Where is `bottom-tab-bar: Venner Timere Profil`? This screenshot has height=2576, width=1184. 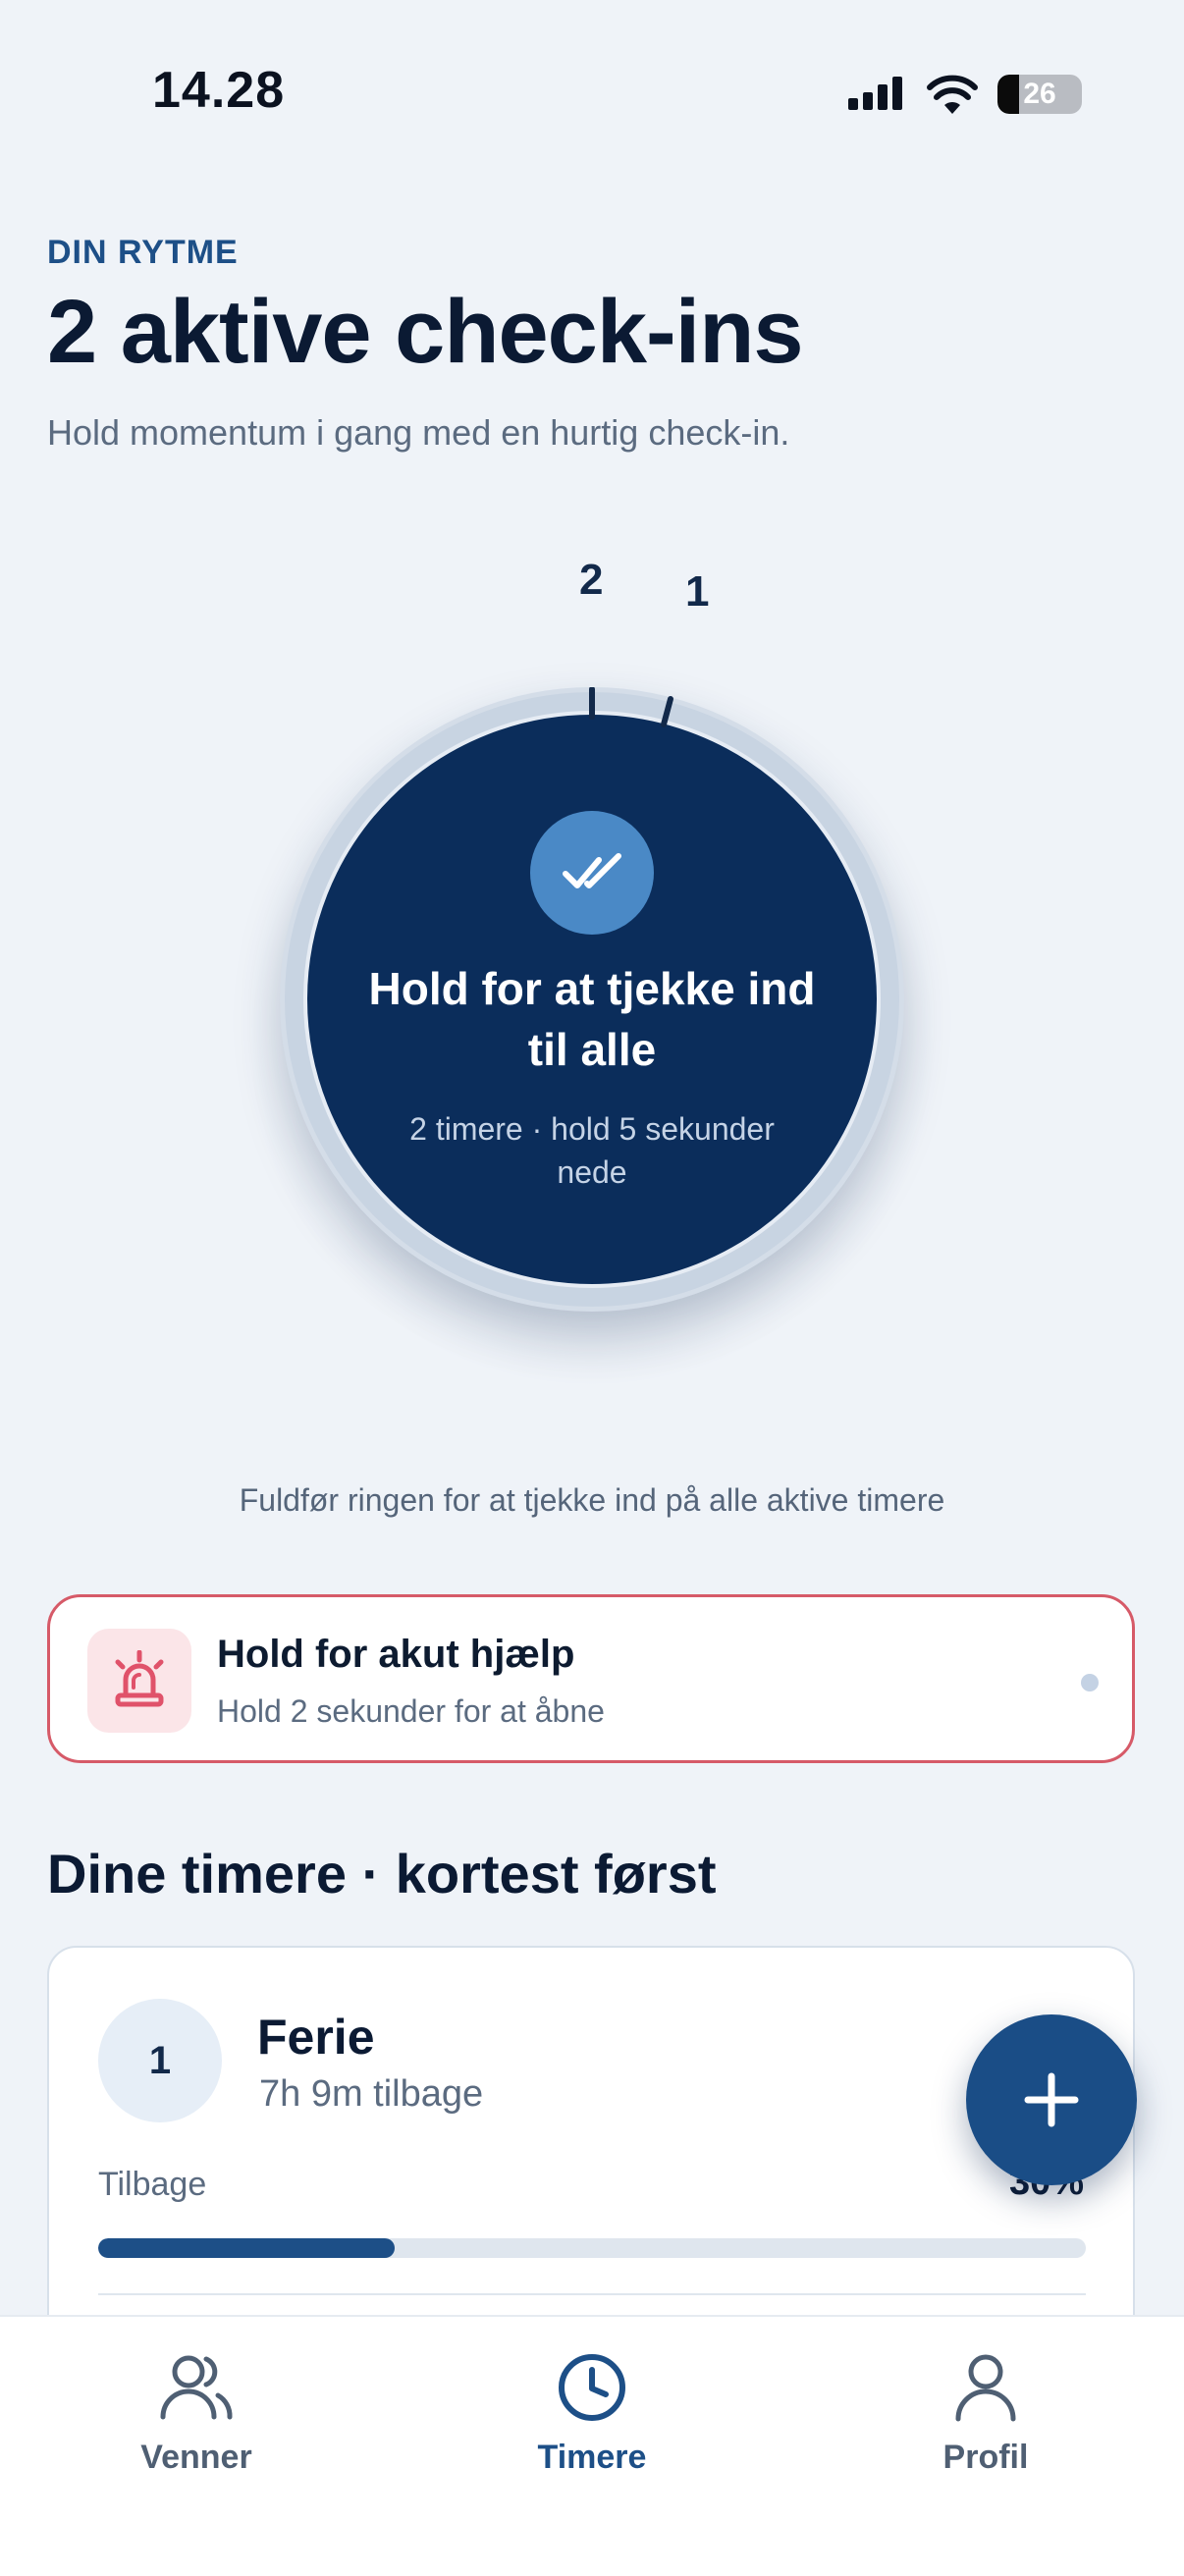 bottom-tab-bar: Venner Timere Profil is located at coordinates (592, 2445).